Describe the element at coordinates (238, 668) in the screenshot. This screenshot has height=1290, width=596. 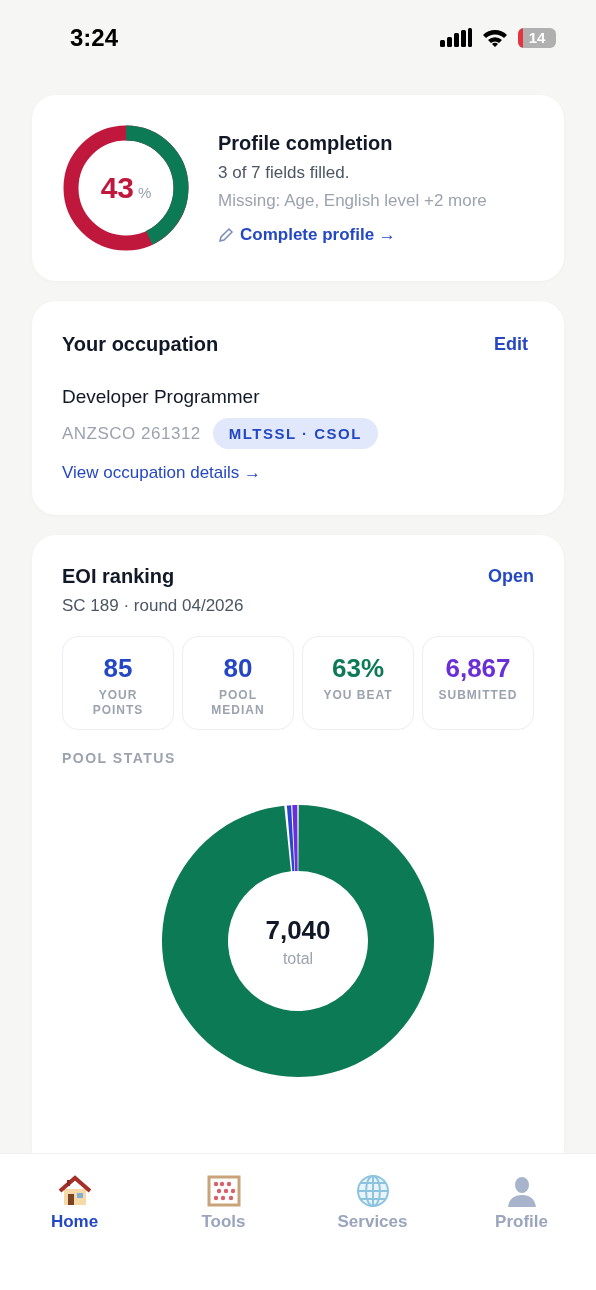
I see `stat-value: 80` at that location.